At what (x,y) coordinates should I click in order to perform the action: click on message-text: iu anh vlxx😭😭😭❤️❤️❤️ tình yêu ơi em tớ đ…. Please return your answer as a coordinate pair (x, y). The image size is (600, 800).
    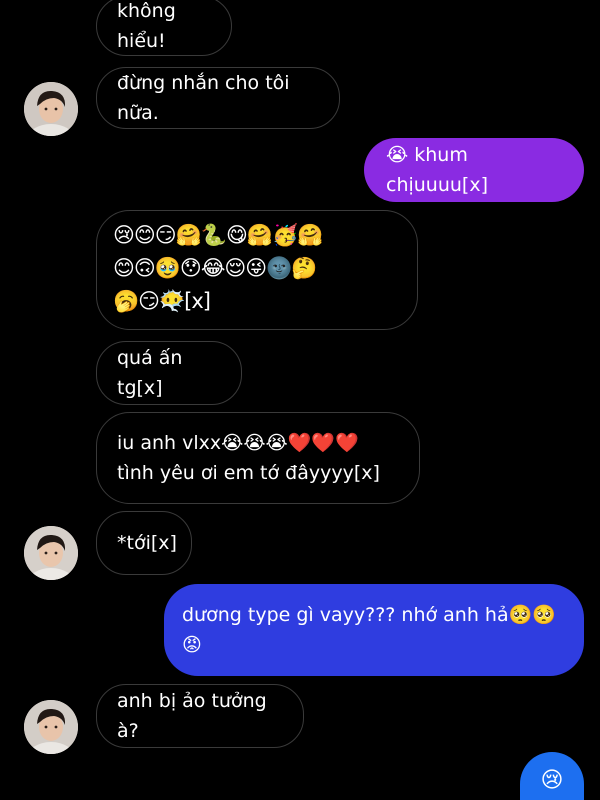
    Looking at the image, I should click on (248, 458).